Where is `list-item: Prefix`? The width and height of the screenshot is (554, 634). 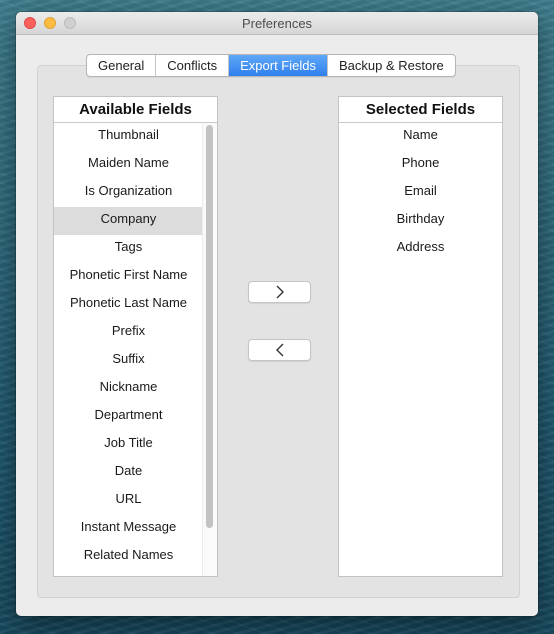 list-item: Prefix is located at coordinates (128, 333).